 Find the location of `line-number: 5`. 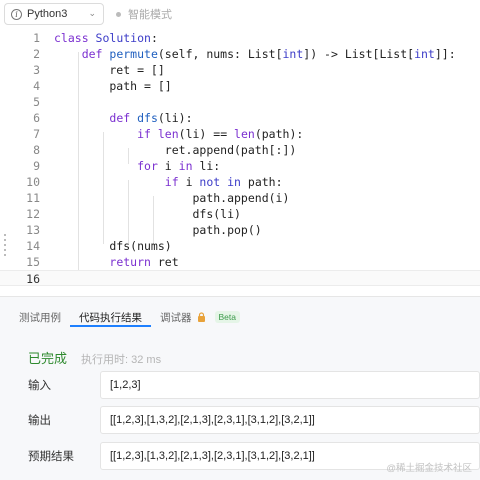

line-number: 5 is located at coordinates (36, 102).